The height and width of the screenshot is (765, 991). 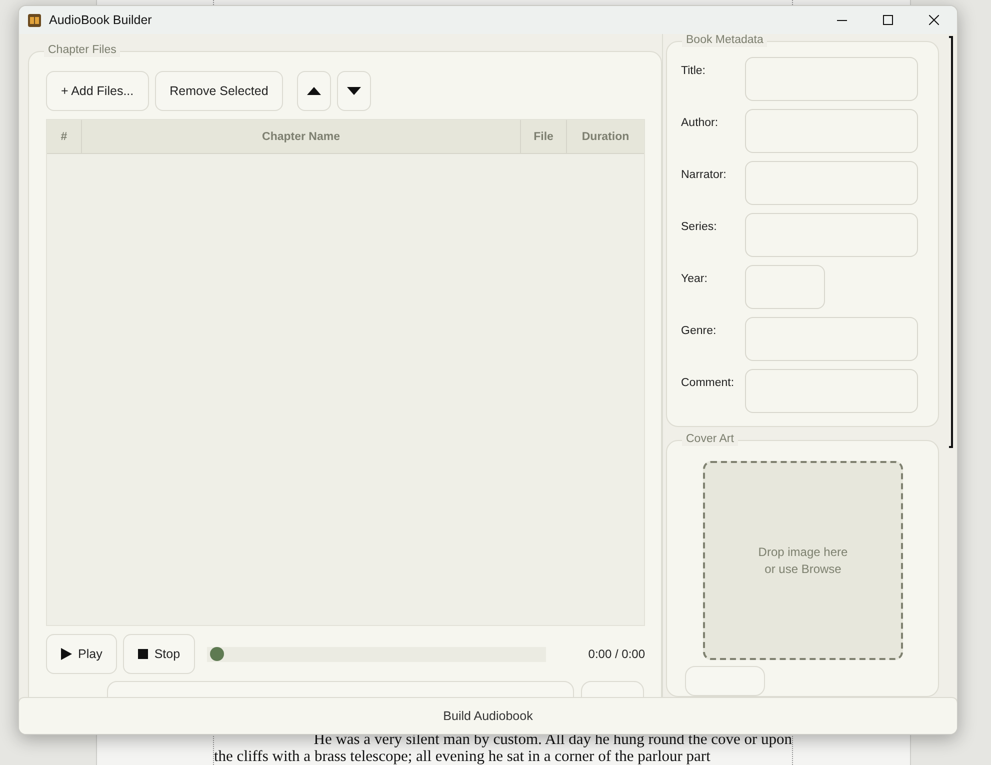 I want to click on slider-thumb, so click(x=217, y=653).